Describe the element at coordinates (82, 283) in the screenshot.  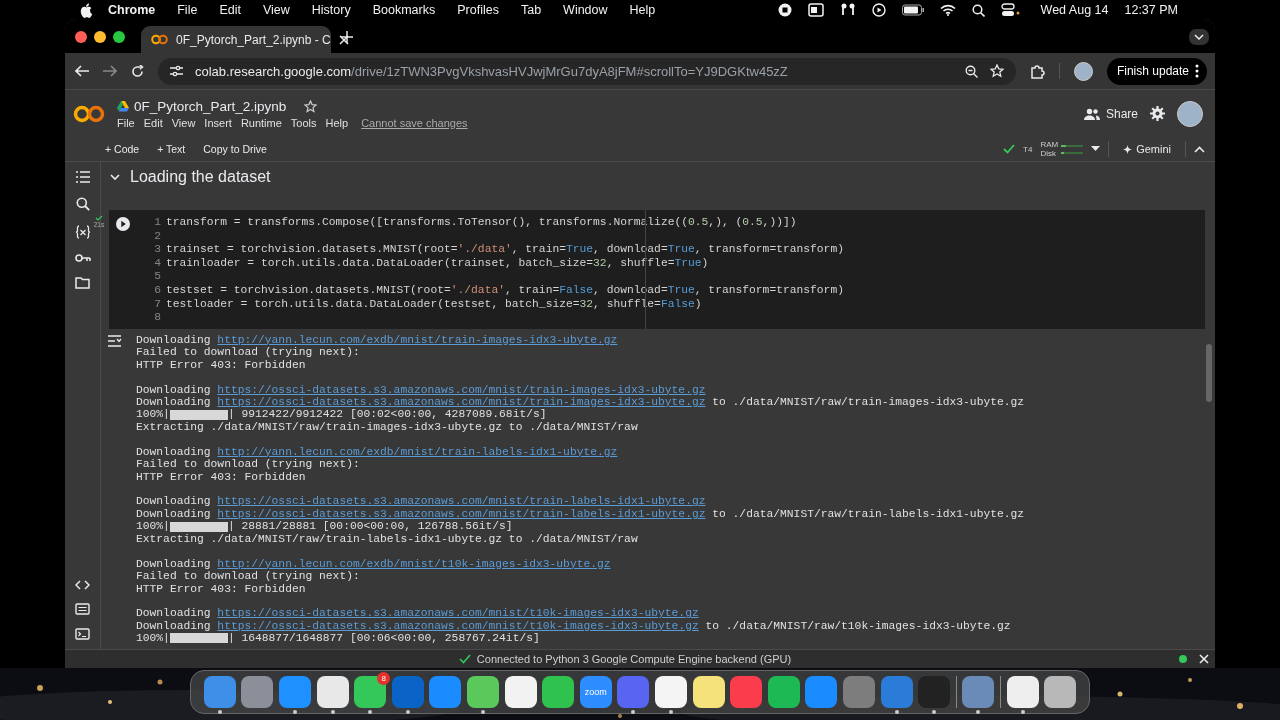
I see `folder-icon` at that location.